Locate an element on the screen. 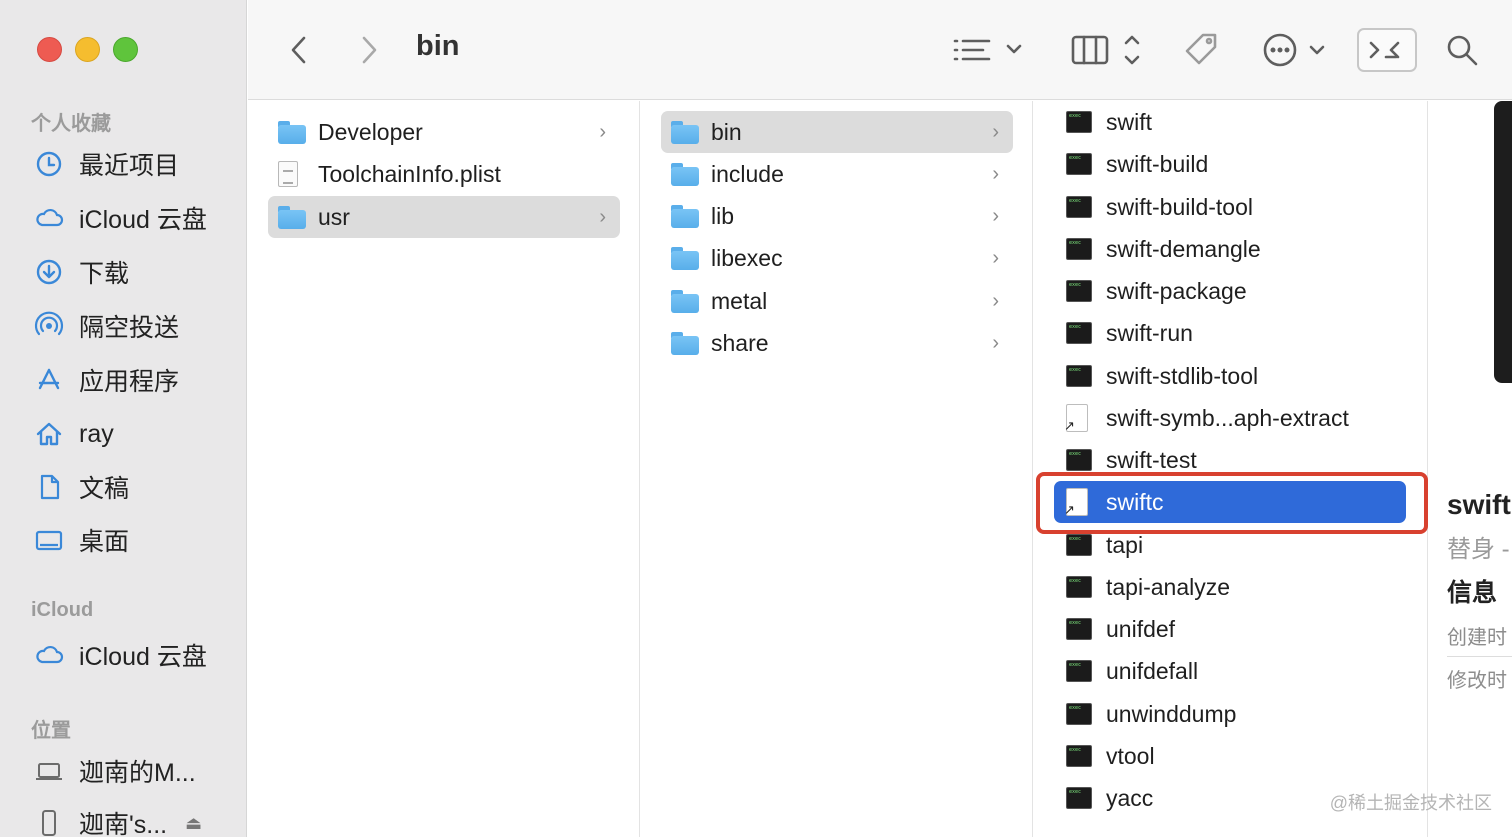 The width and height of the screenshot is (1512, 837). sidebar-item-label: 文稿 is located at coordinates (104, 489).